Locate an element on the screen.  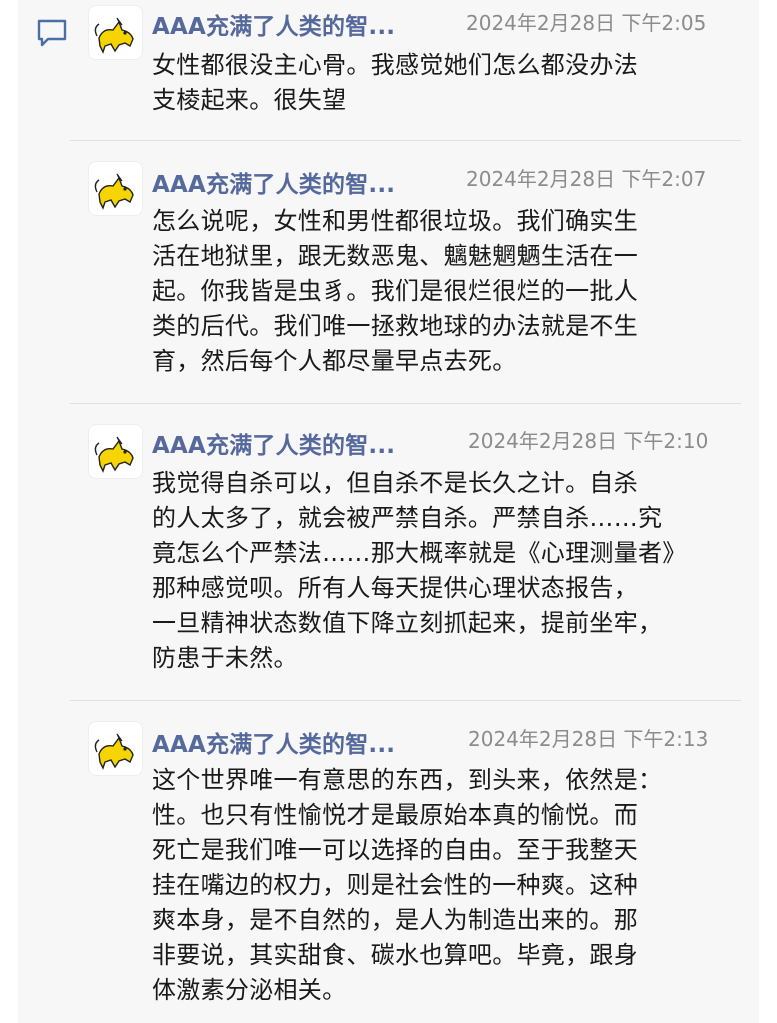
comment-timestamp: 2024年2月28日 下午2:10 is located at coordinates (588, 441).